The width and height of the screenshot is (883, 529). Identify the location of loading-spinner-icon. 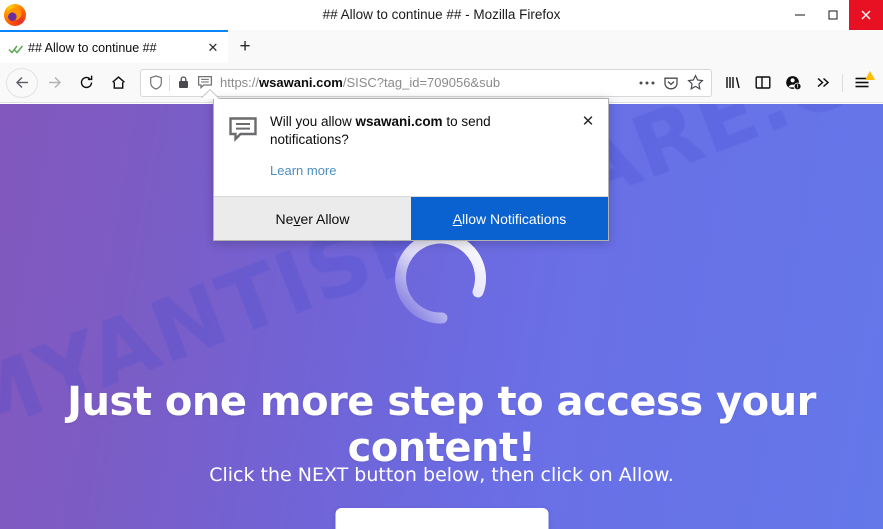
(442, 278).